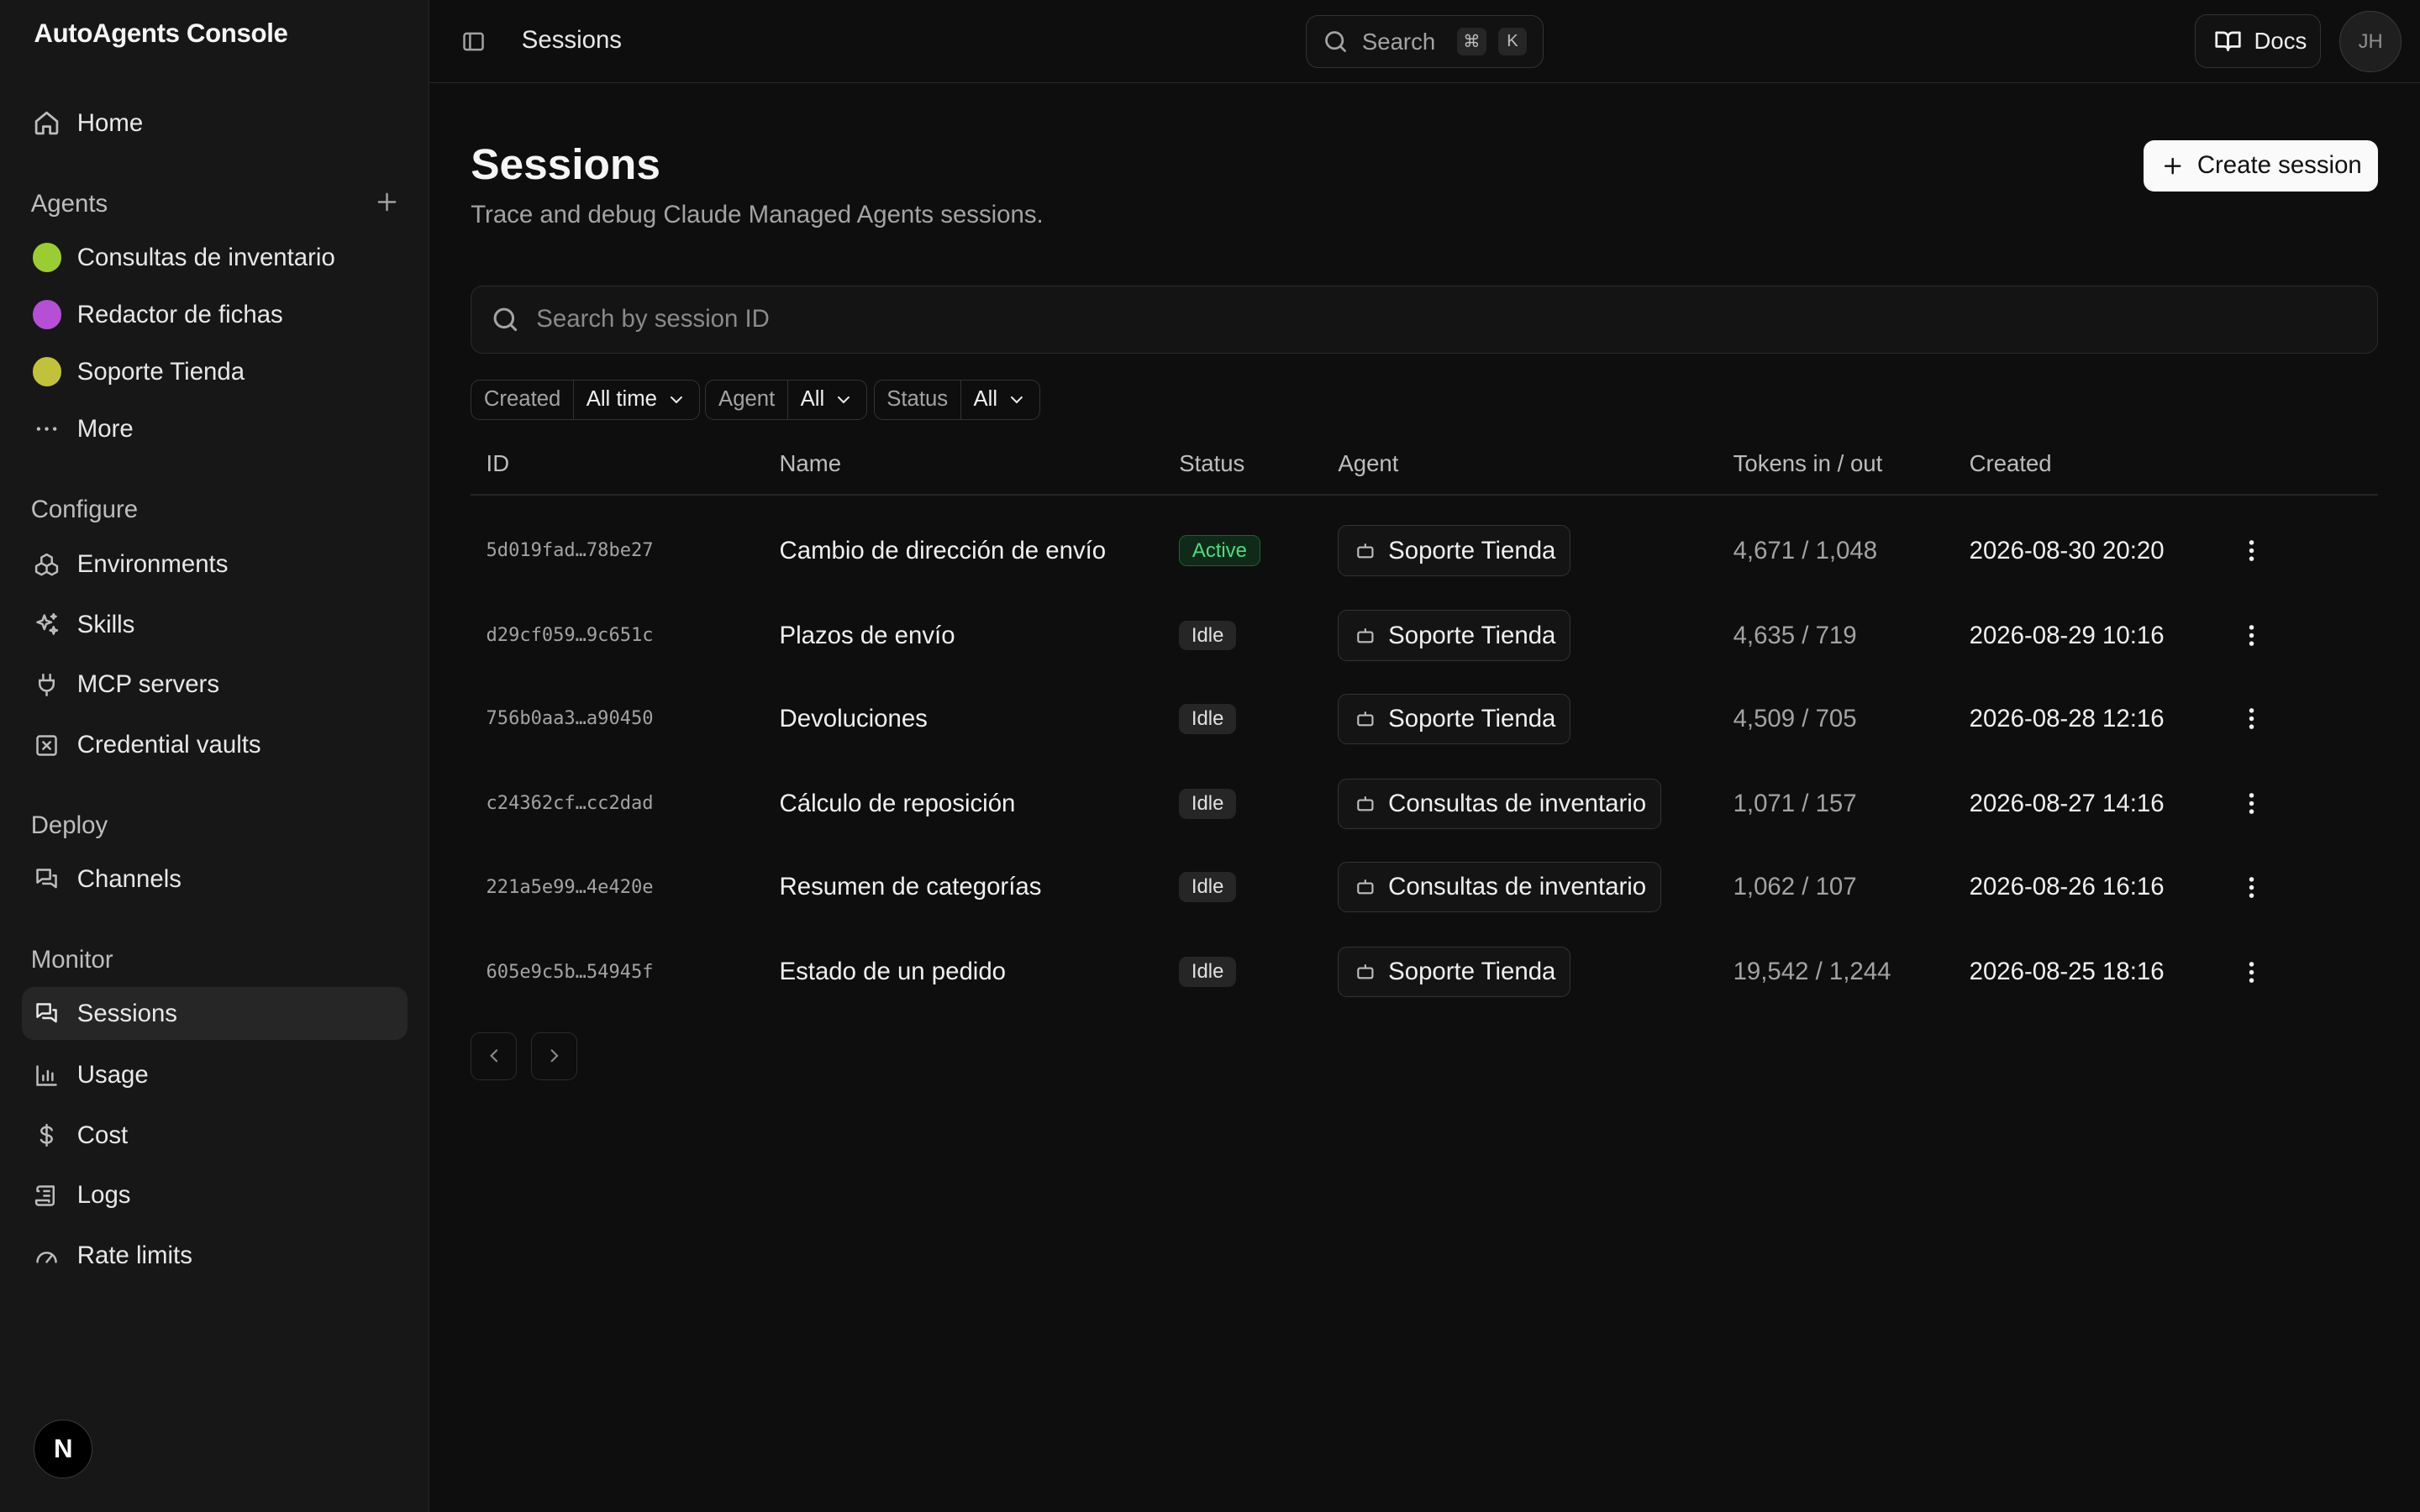 This screenshot has width=2420, height=1512. Describe the element at coordinates (215, 564) in the screenshot. I see `sidebar-item-environments: Environments` at that location.